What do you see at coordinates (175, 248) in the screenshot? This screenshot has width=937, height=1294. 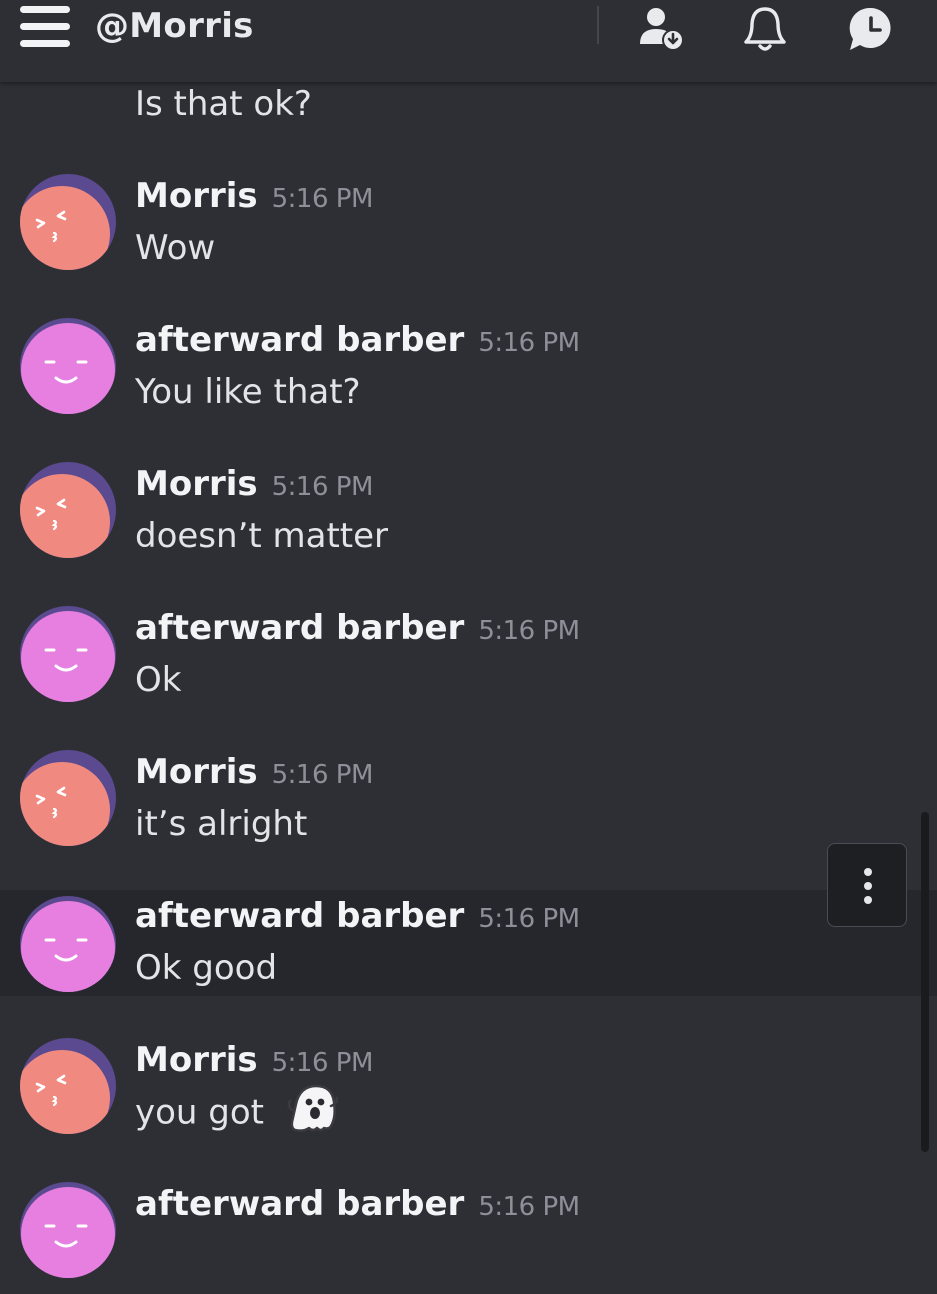 I see `message-text: Wow` at bounding box center [175, 248].